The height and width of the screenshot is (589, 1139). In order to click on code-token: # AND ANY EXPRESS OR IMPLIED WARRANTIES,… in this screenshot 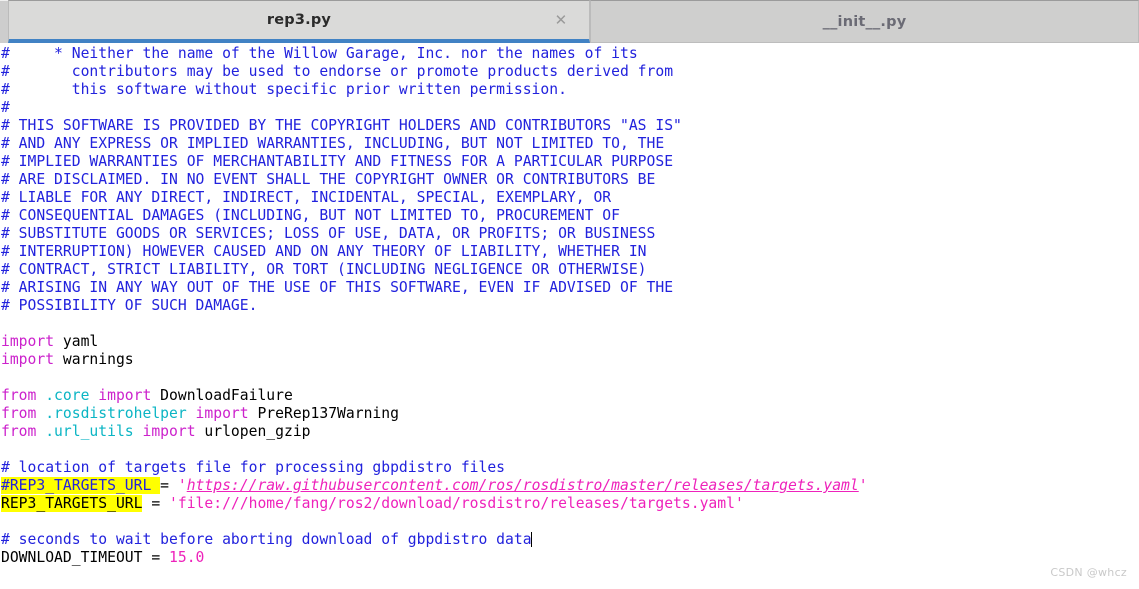, I will do `click(333, 143)`.